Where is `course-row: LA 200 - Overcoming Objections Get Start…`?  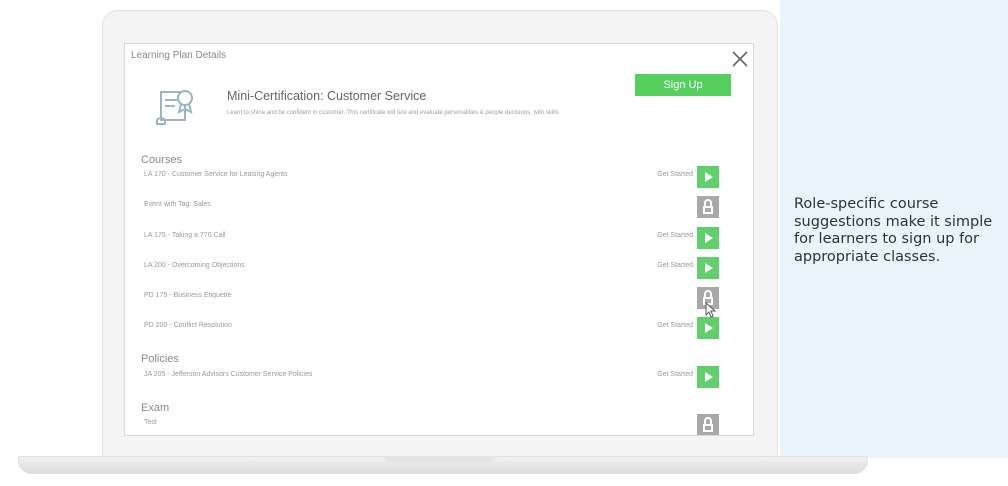
course-row: LA 200 - Overcoming Objections Get Start… is located at coordinates (439, 268).